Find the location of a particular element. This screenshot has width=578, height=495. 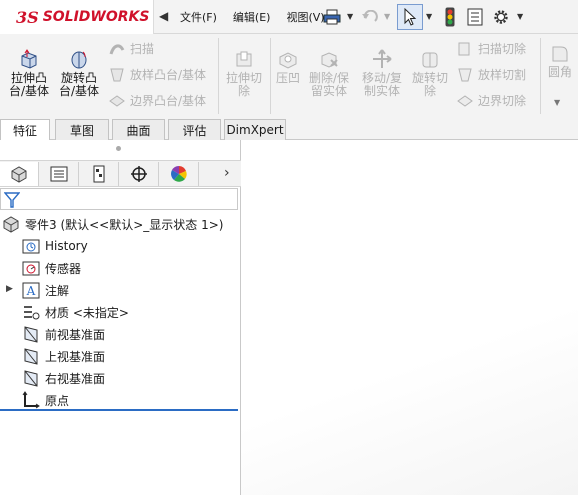

undo-dropdown-icon: ▼ is located at coordinates (387, 16).